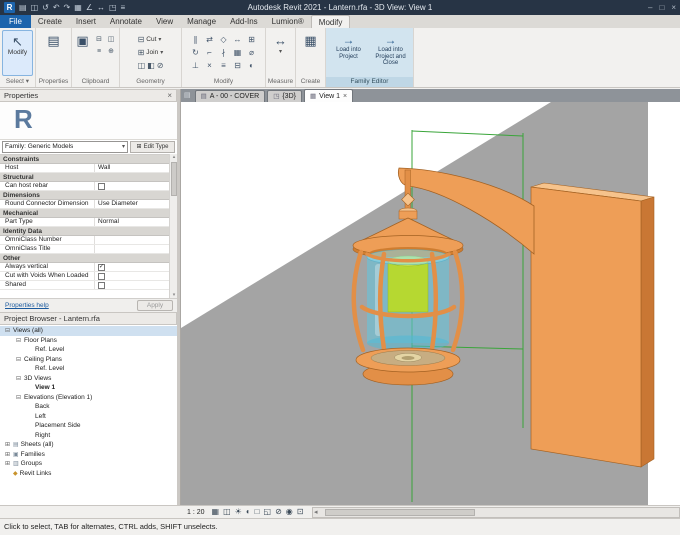 Image resolution: width=680 pixels, height=535 pixels. I want to click on copy-to-clipboard-icon: ◫, so click(111, 40).